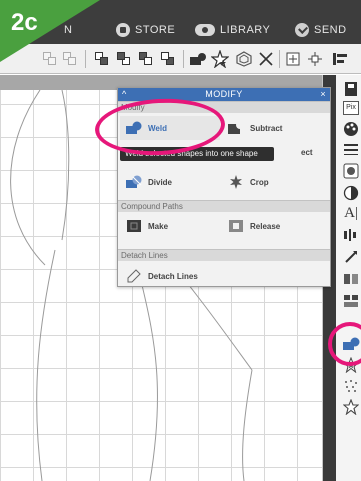 Image resolution: width=361 pixels, height=481 pixels. I want to click on make-label: Make, so click(158, 226).